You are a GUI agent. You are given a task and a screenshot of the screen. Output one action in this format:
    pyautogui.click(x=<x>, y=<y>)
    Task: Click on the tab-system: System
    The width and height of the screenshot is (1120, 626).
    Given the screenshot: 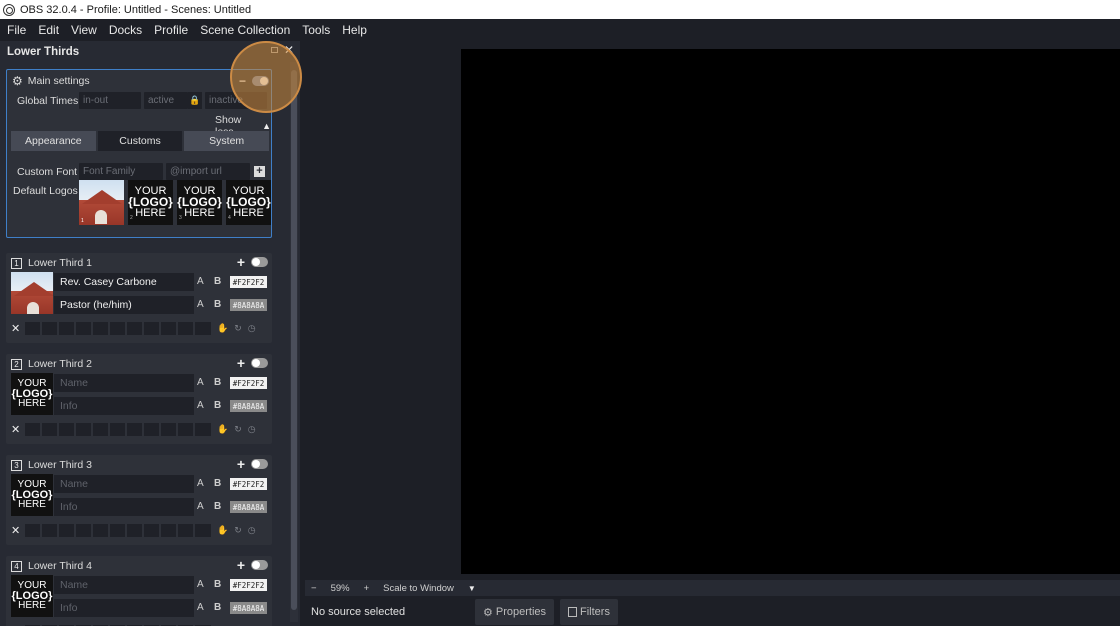 What is the action you would take?
    pyautogui.click(x=227, y=141)
    